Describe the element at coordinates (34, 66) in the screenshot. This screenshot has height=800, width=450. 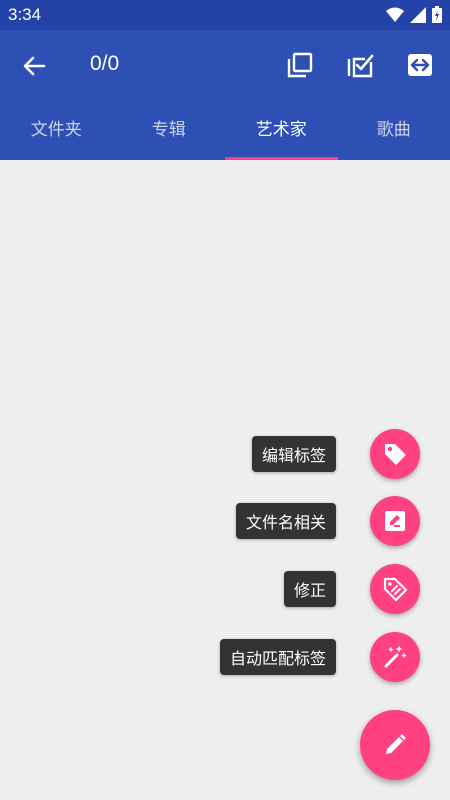
I see `back-arrow-icon` at that location.